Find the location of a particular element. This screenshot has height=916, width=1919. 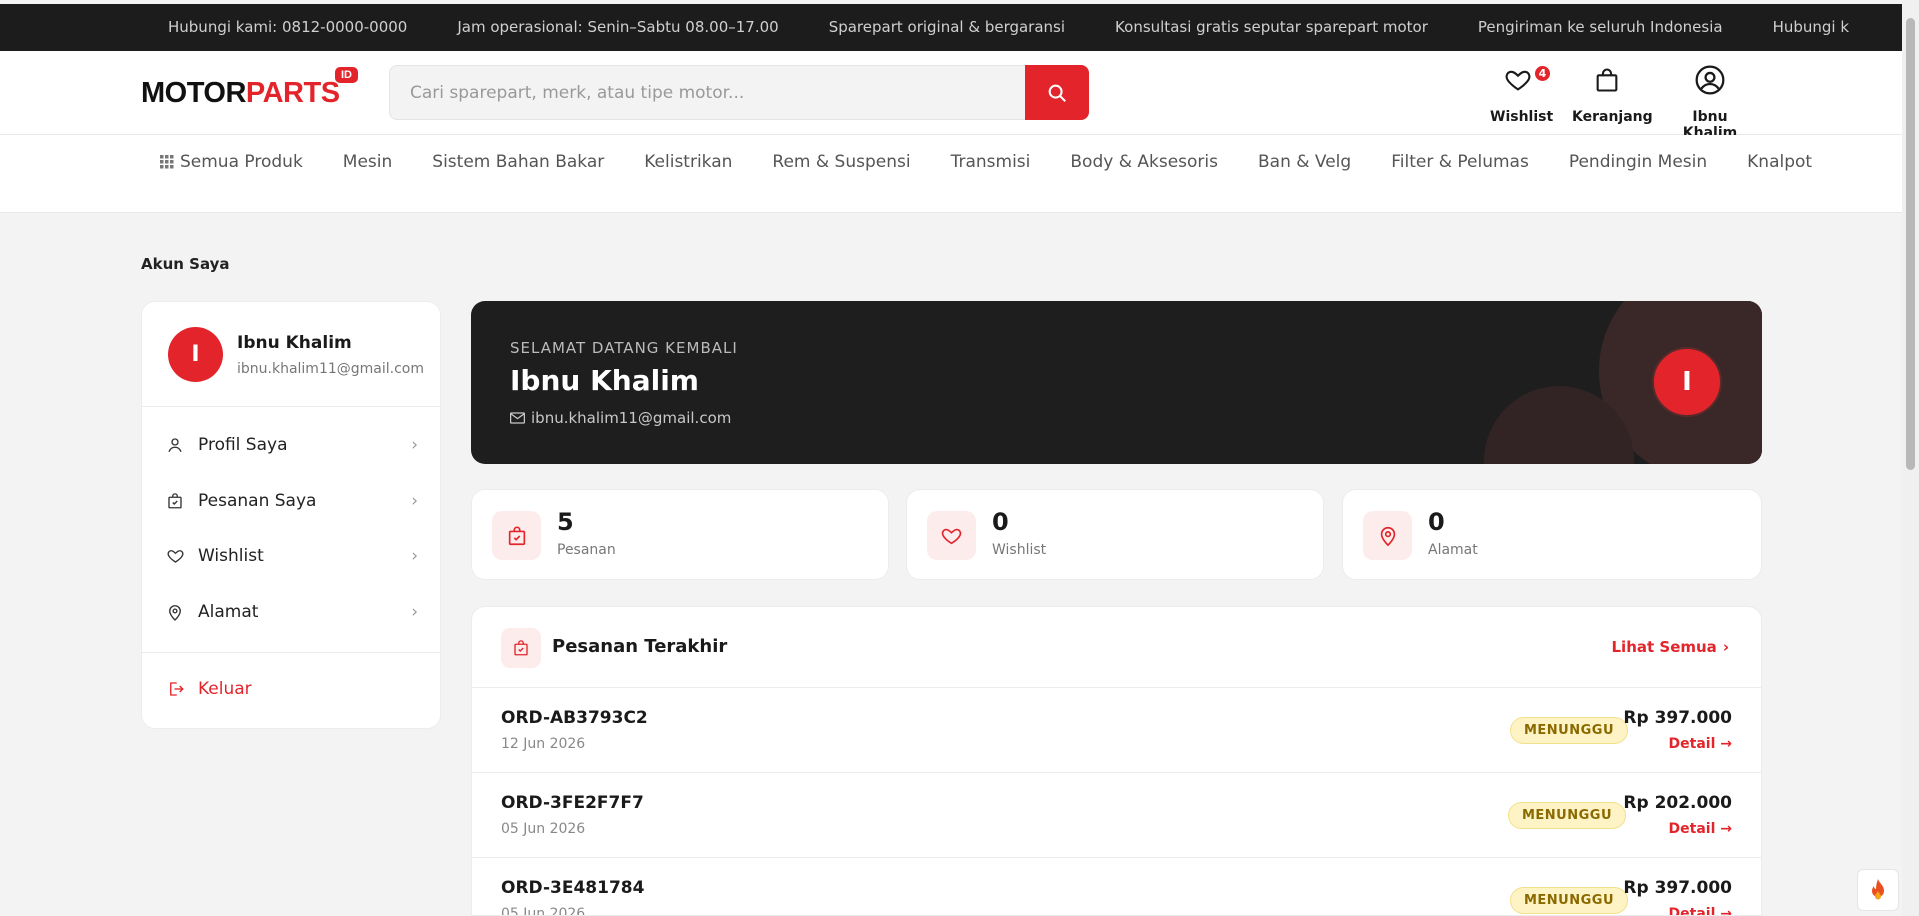

nav-item-knalpot: Knalpot is located at coordinates (1779, 162).